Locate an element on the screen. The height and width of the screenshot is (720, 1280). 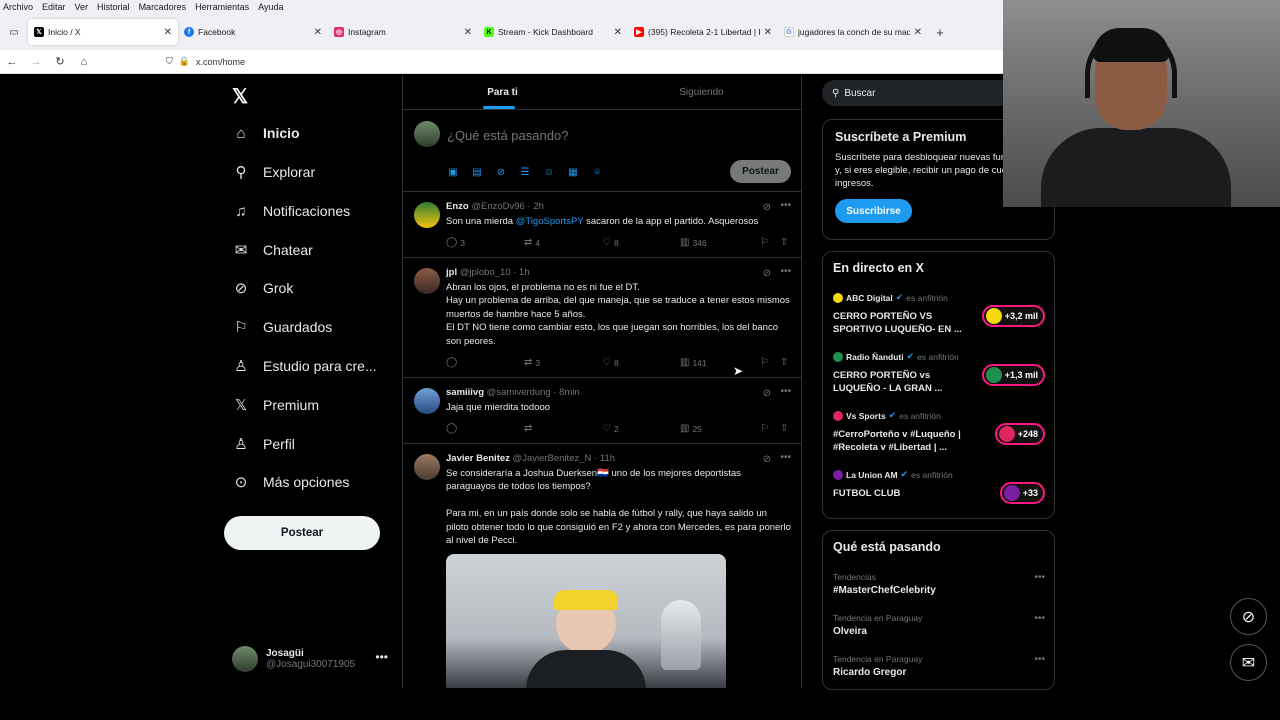
back-icon: ← is located at coordinates (12, 62).